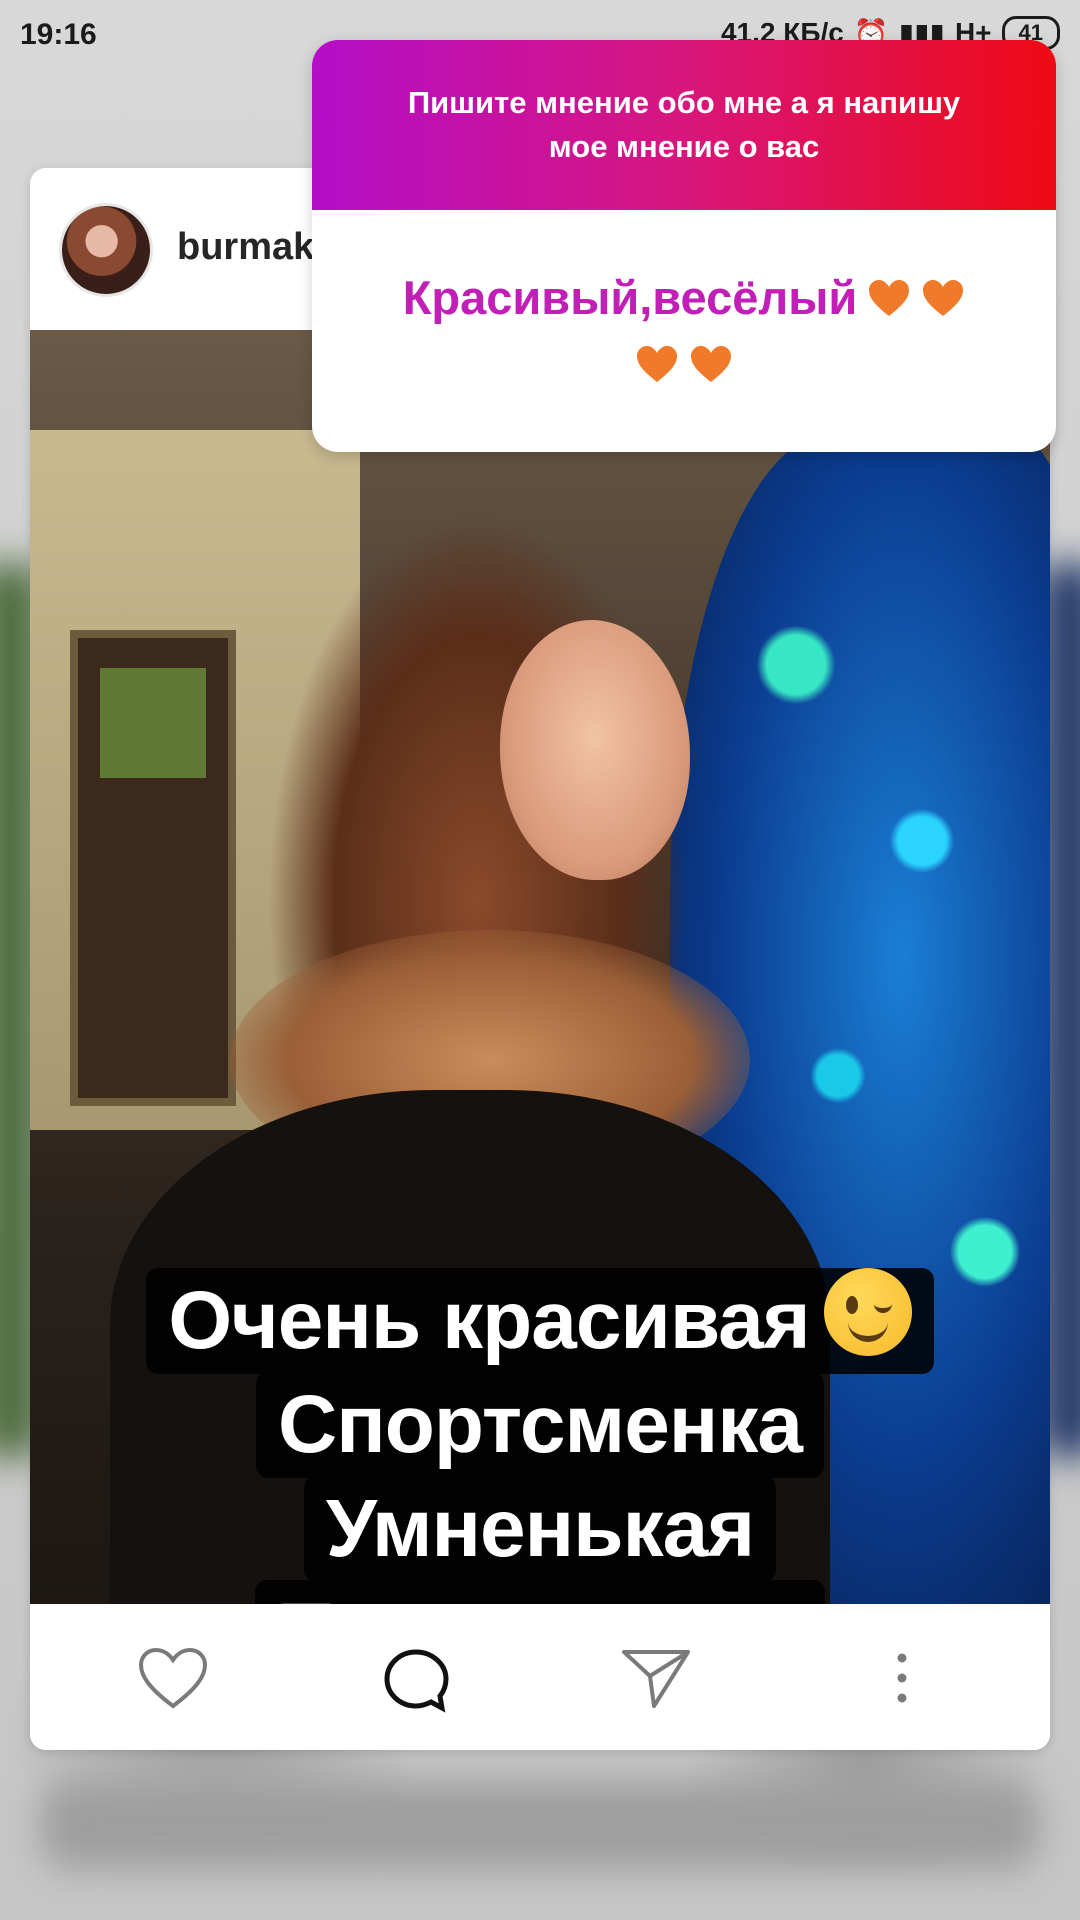 The image size is (1080, 1920). What do you see at coordinates (489, 1320) in the screenshot?
I see `answer-line-1-text: Очень красивая` at bounding box center [489, 1320].